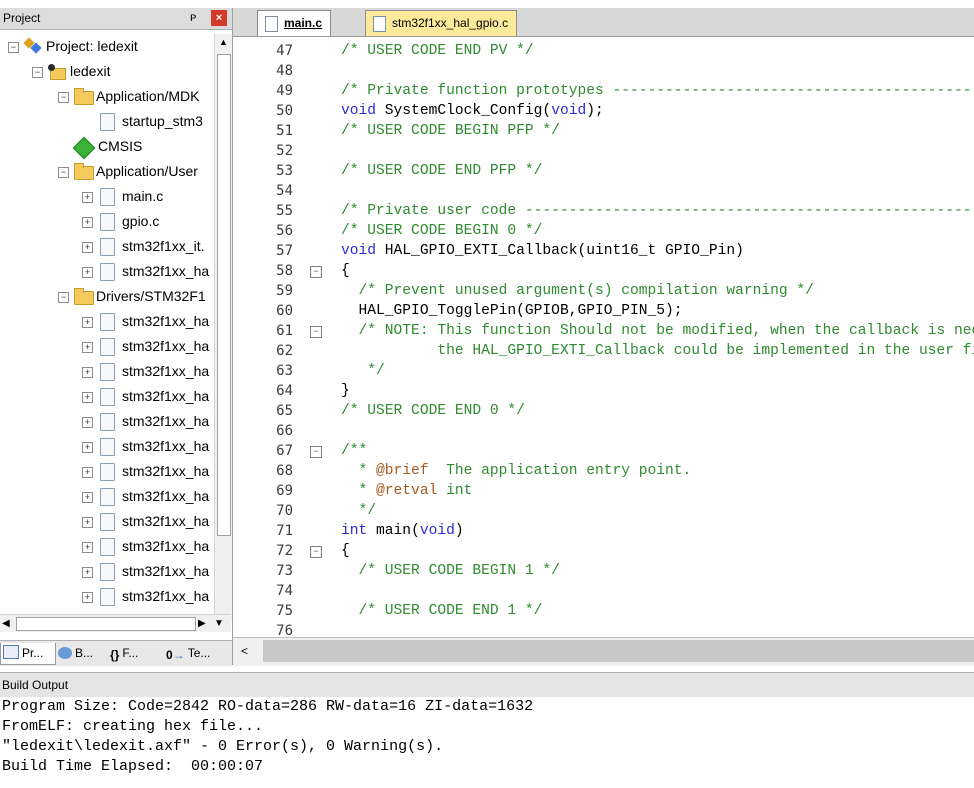  Describe the element at coordinates (107, 196) in the screenshot. I see `tree-item: + main.c` at that location.